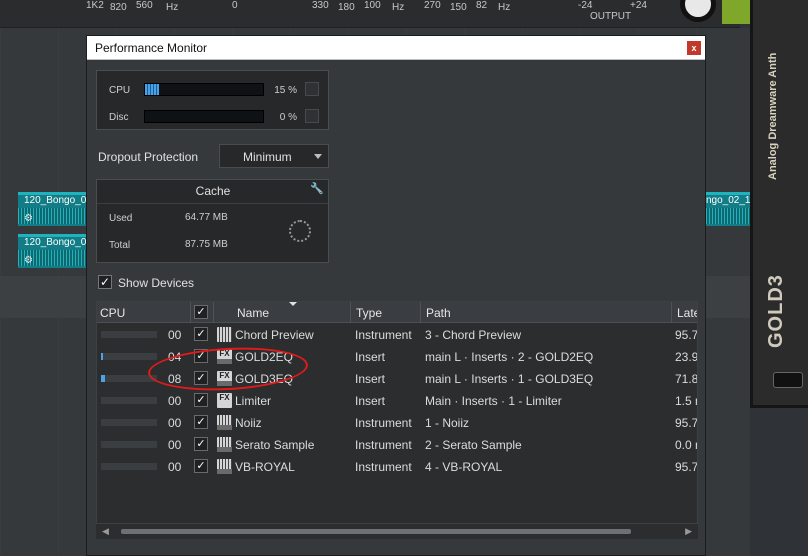 Image resolution: width=808 pixels, height=556 pixels. Describe the element at coordinates (493, 401) in the screenshot. I see `row-path: Main · Inserts · 1 - Limiter` at that location.